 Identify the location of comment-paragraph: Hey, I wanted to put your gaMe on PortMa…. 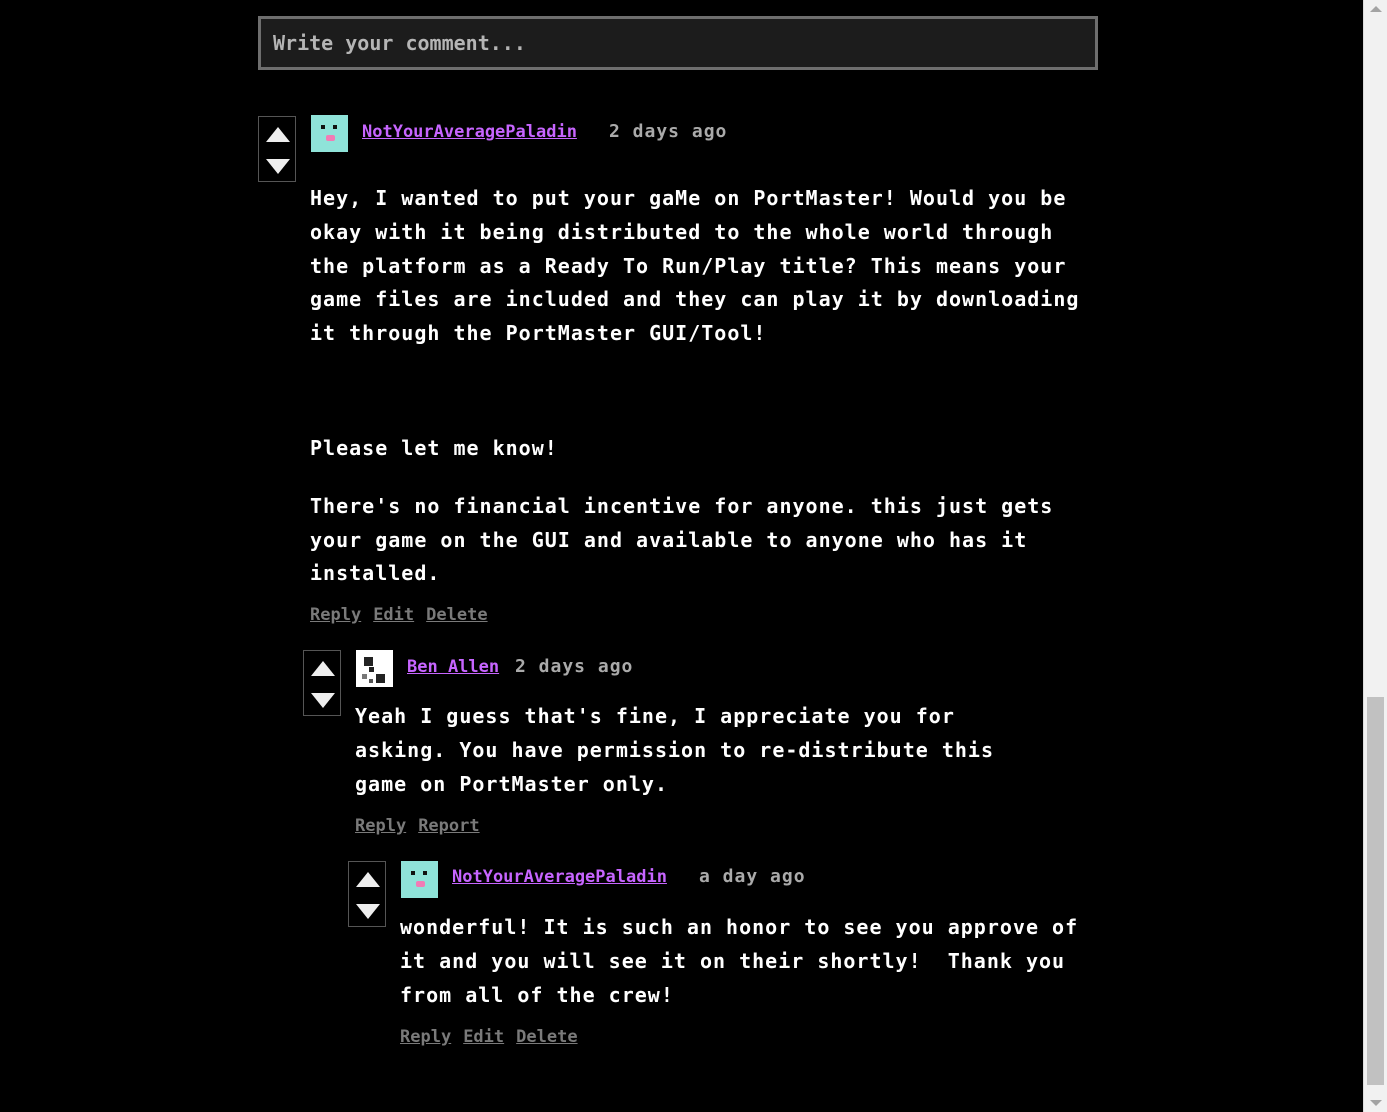
(701, 266).